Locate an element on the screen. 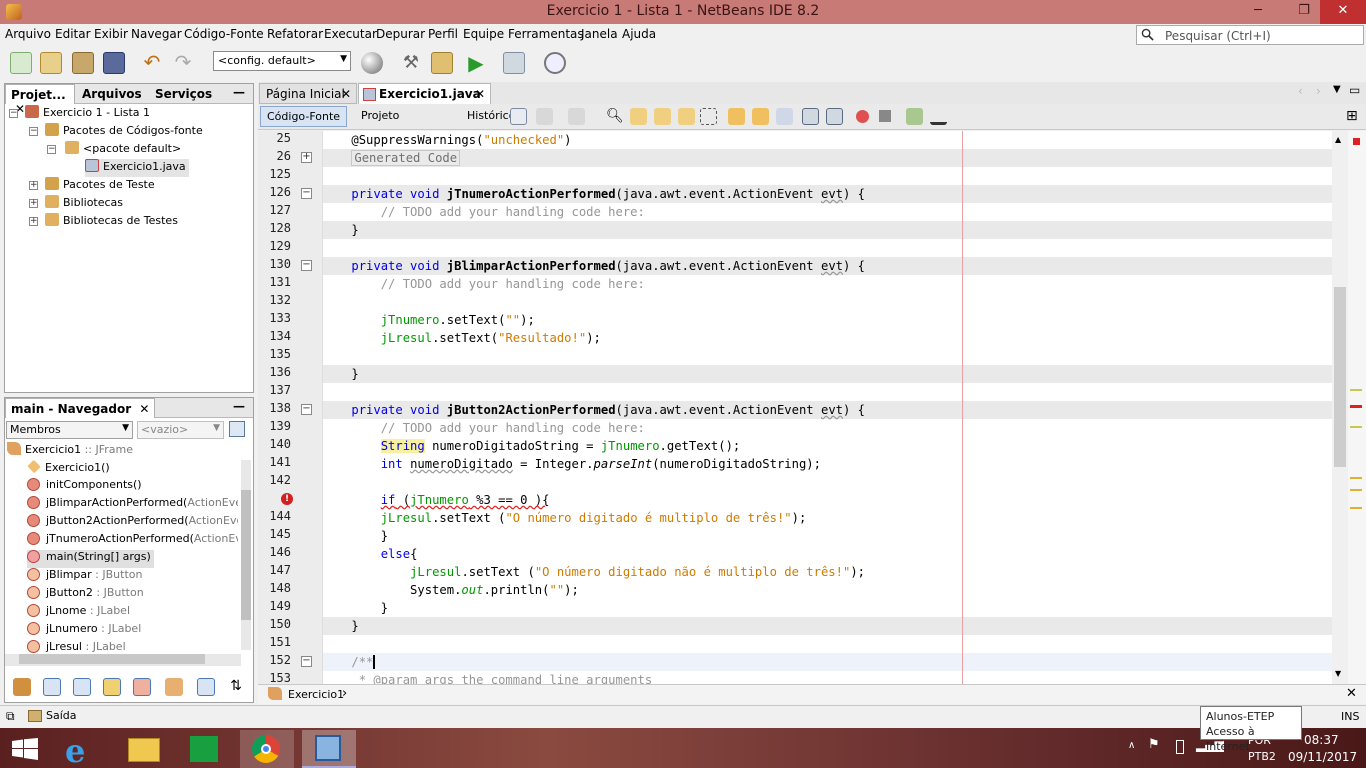 This screenshot has width=1366, height=768. taskbar-netbeans is located at coordinates (329, 749).